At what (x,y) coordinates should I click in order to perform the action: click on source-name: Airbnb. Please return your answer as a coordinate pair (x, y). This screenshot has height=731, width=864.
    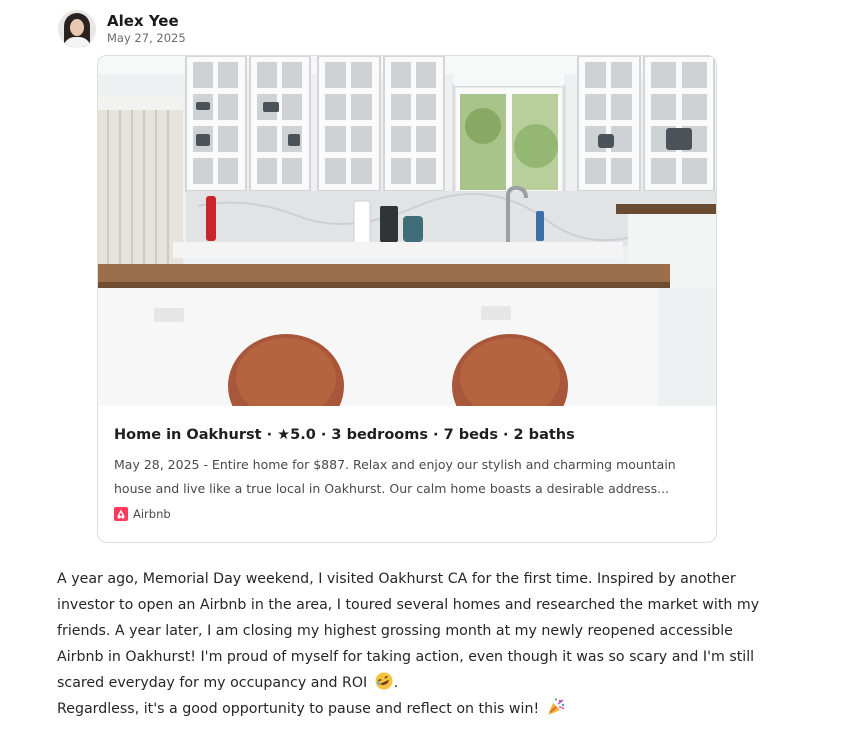
    Looking at the image, I should click on (152, 514).